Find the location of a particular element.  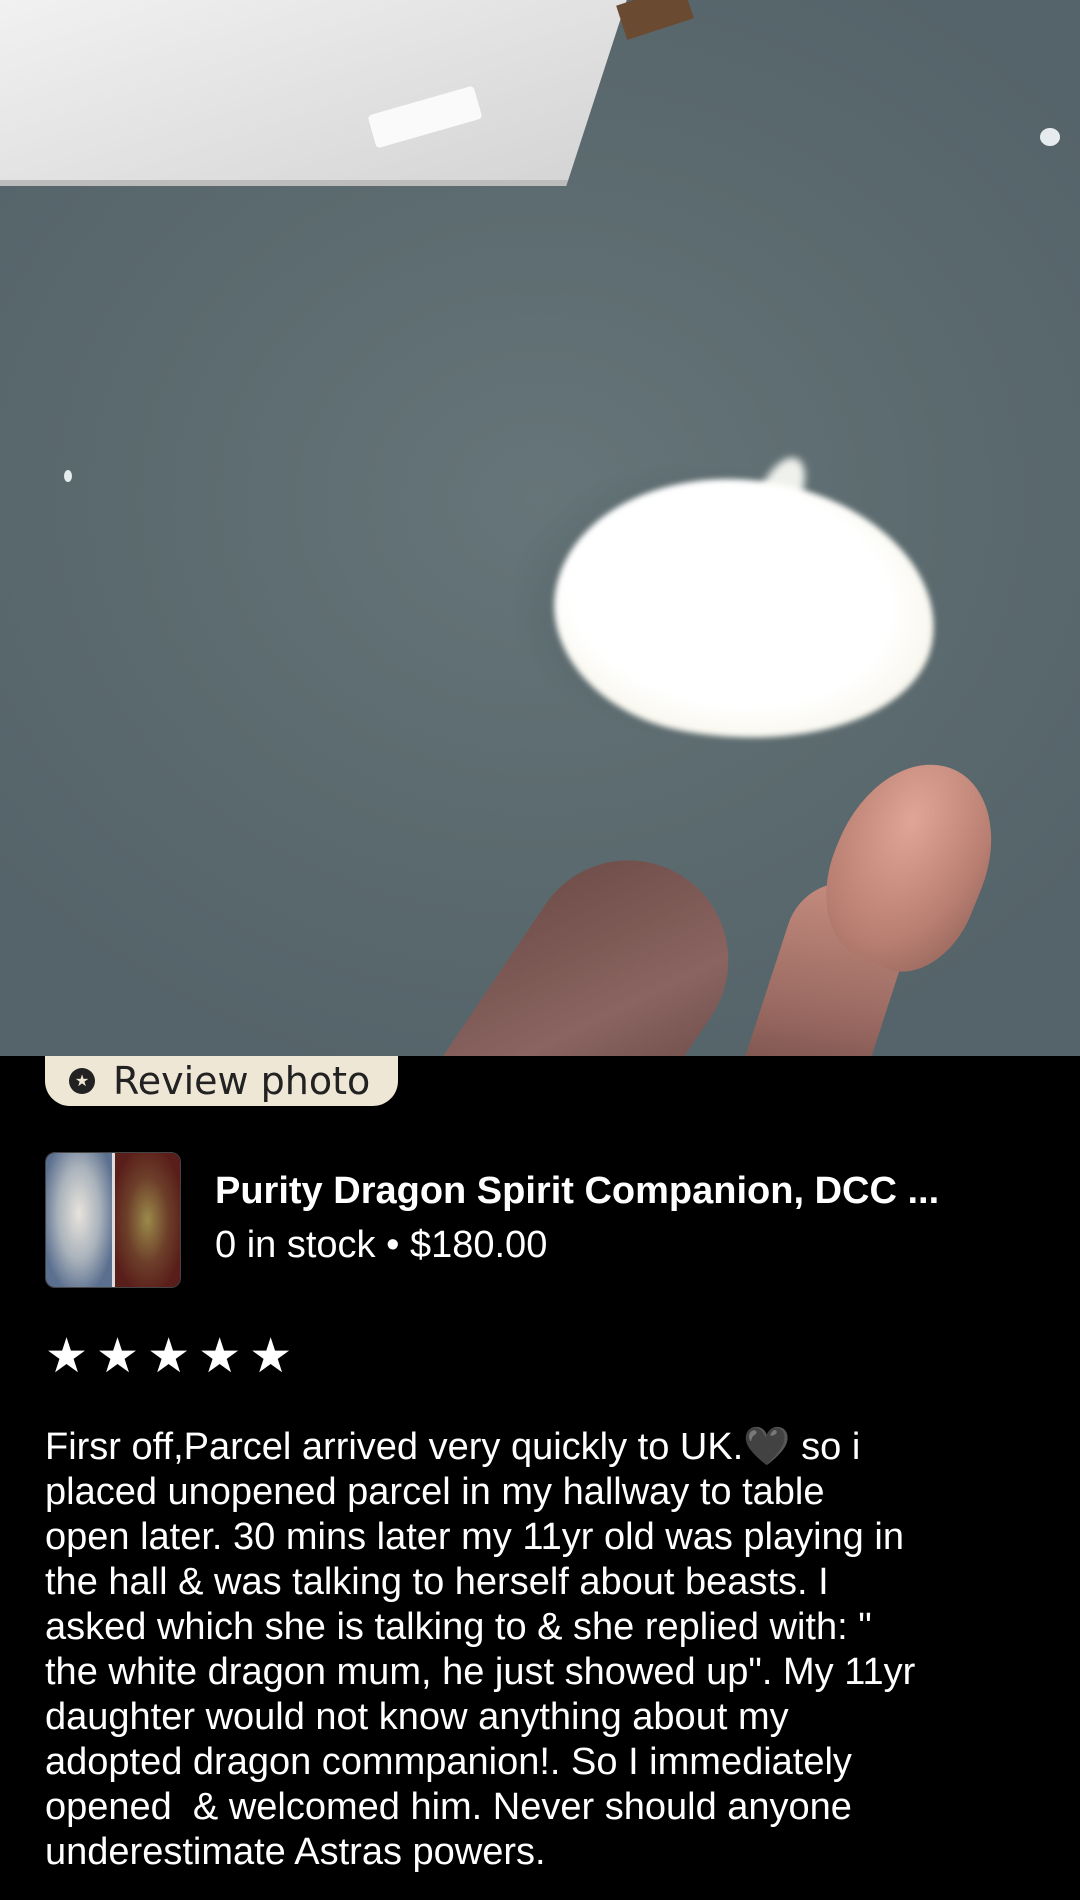

star-rating: ★ ★ ★ ★ ★ is located at coordinates (168, 1356).